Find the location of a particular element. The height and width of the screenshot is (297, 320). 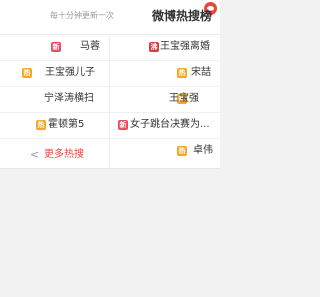

hot-search-item-3: 热 宋喆 is located at coordinates (165, 73).